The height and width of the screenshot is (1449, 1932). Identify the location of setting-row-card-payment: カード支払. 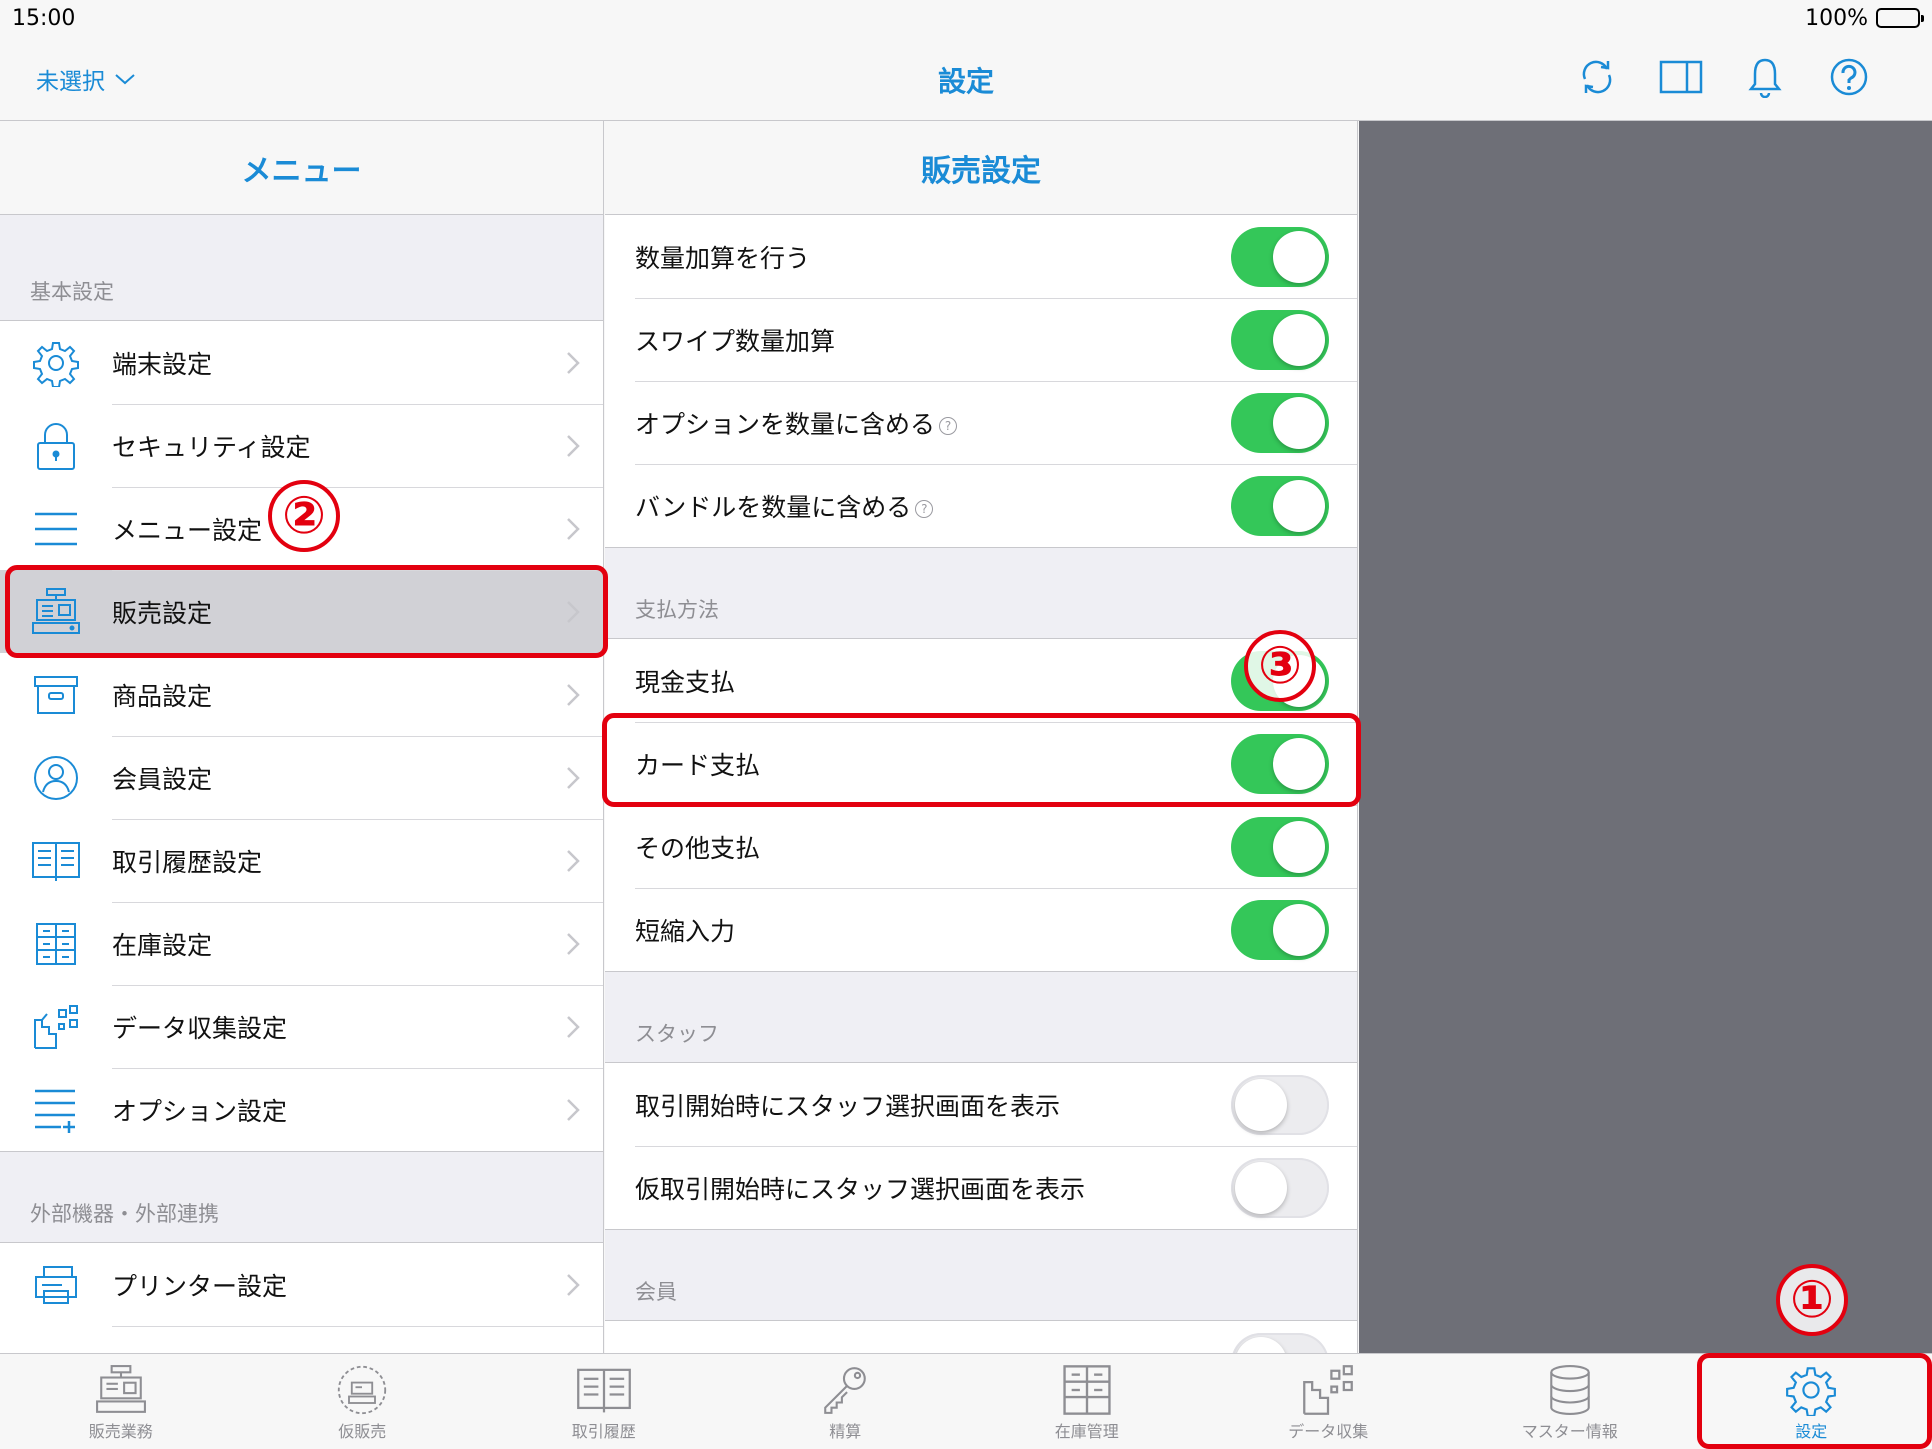
(981, 763).